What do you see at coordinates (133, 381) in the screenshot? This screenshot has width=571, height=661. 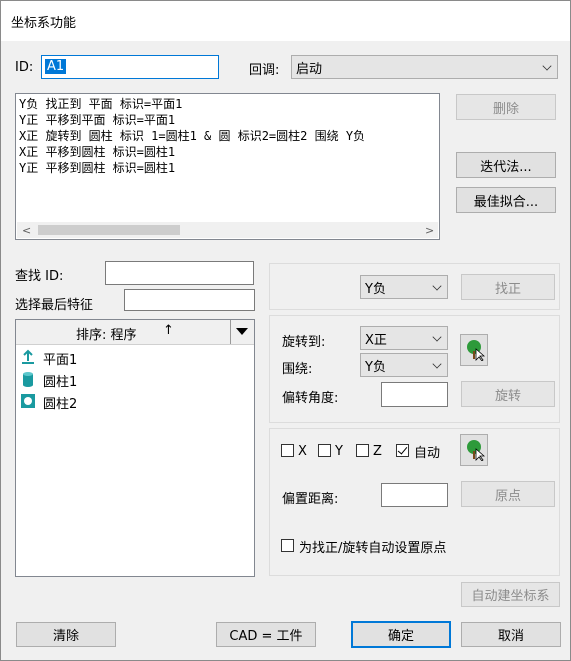 I see `list-item: 圆柱1` at bounding box center [133, 381].